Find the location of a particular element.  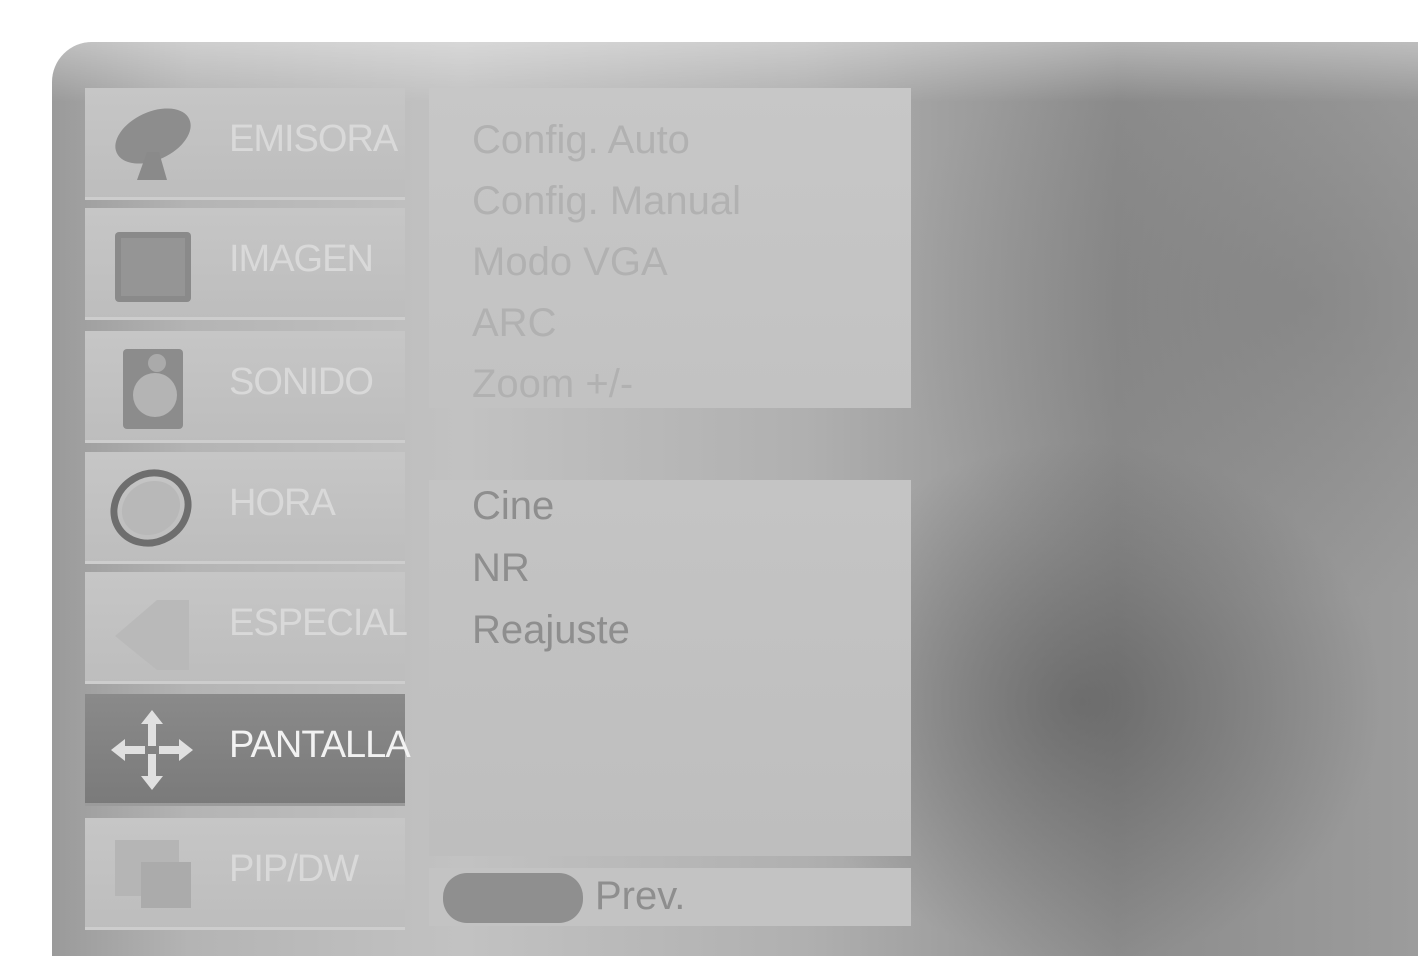

menu-item-label: ESPECIAL is located at coordinates (318, 623).